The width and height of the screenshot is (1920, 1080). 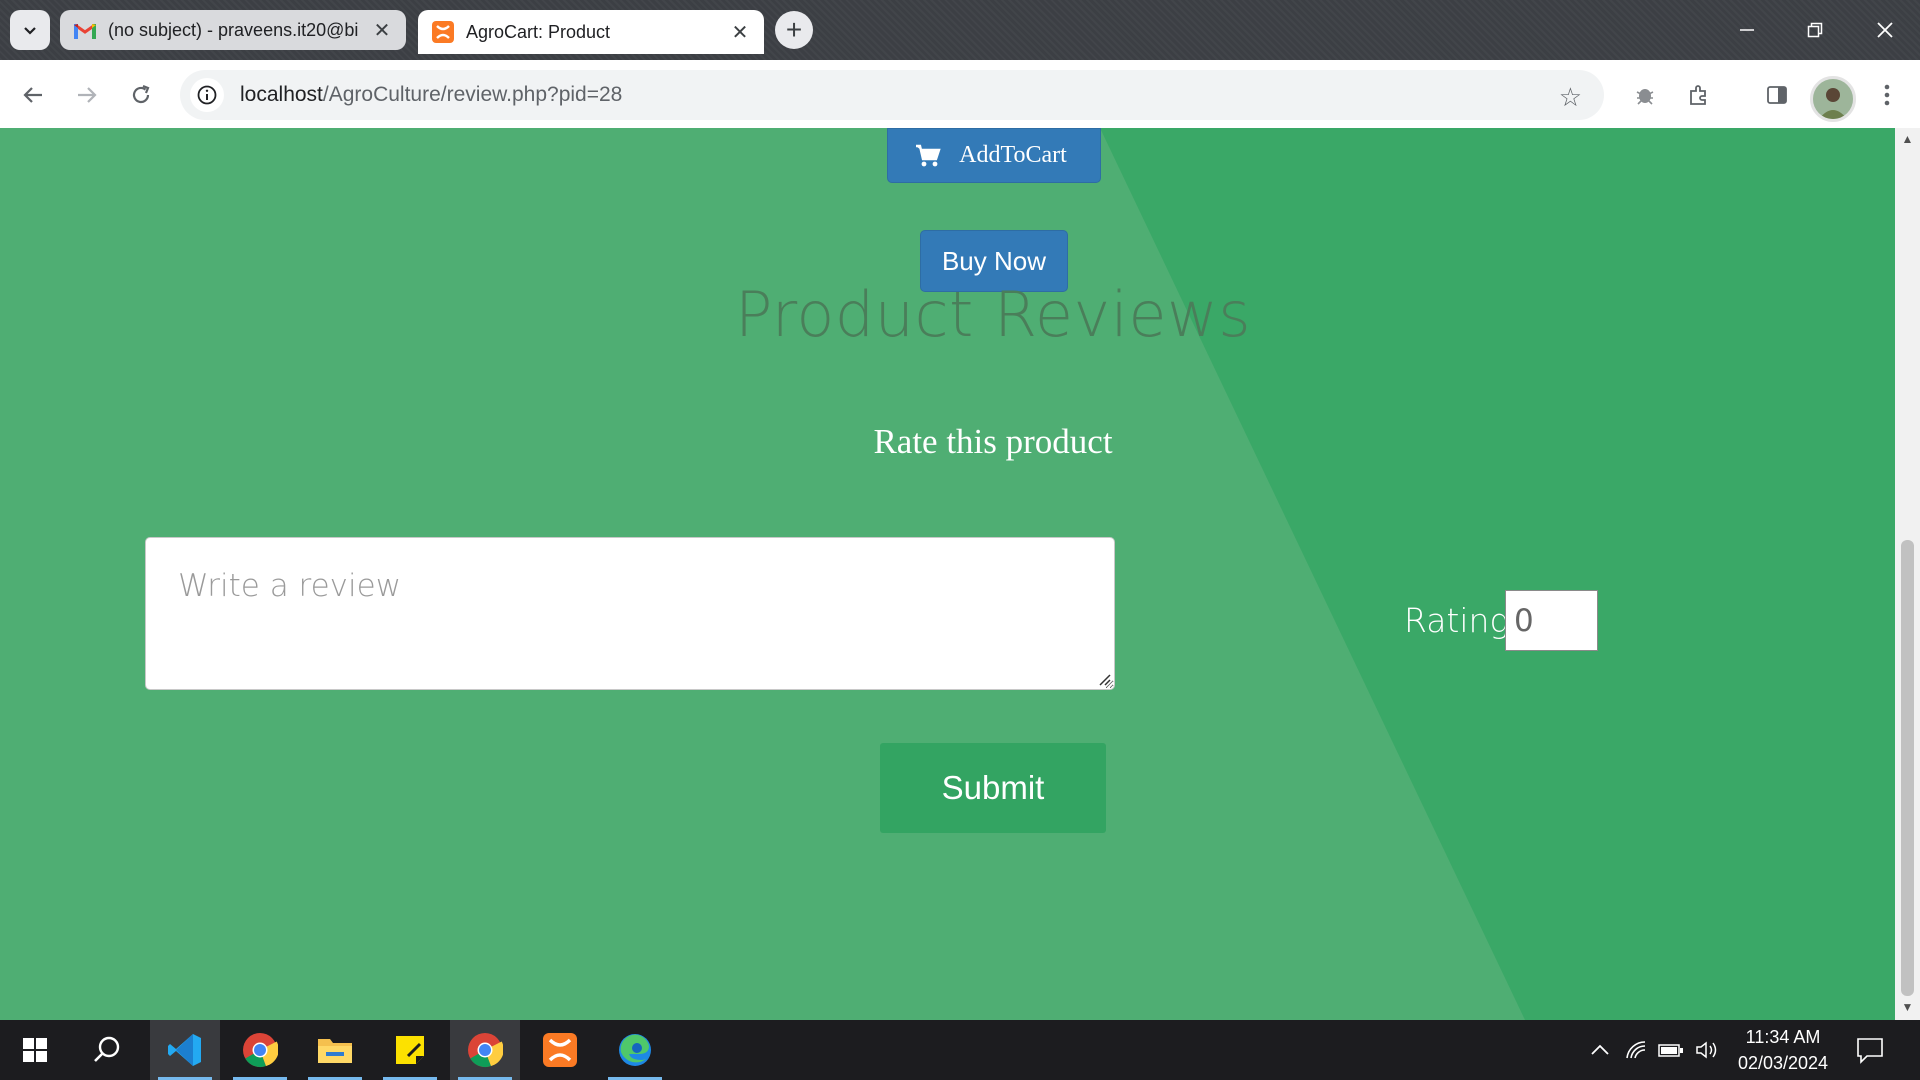 I want to click on profile-avatar, so click(x=1833, y=99).